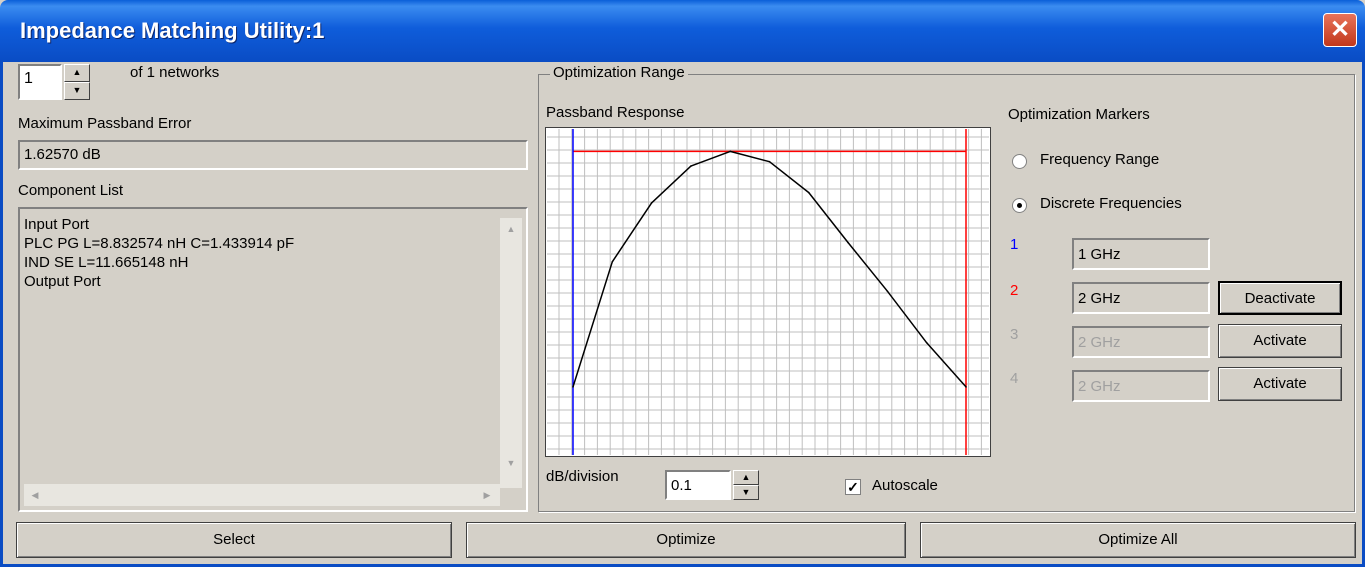 This screenshot has width=1365, height=567. Describe the element at coordinates (1019, 205) in the screenshot. I see `discrete-frequencies-radio` at that location.